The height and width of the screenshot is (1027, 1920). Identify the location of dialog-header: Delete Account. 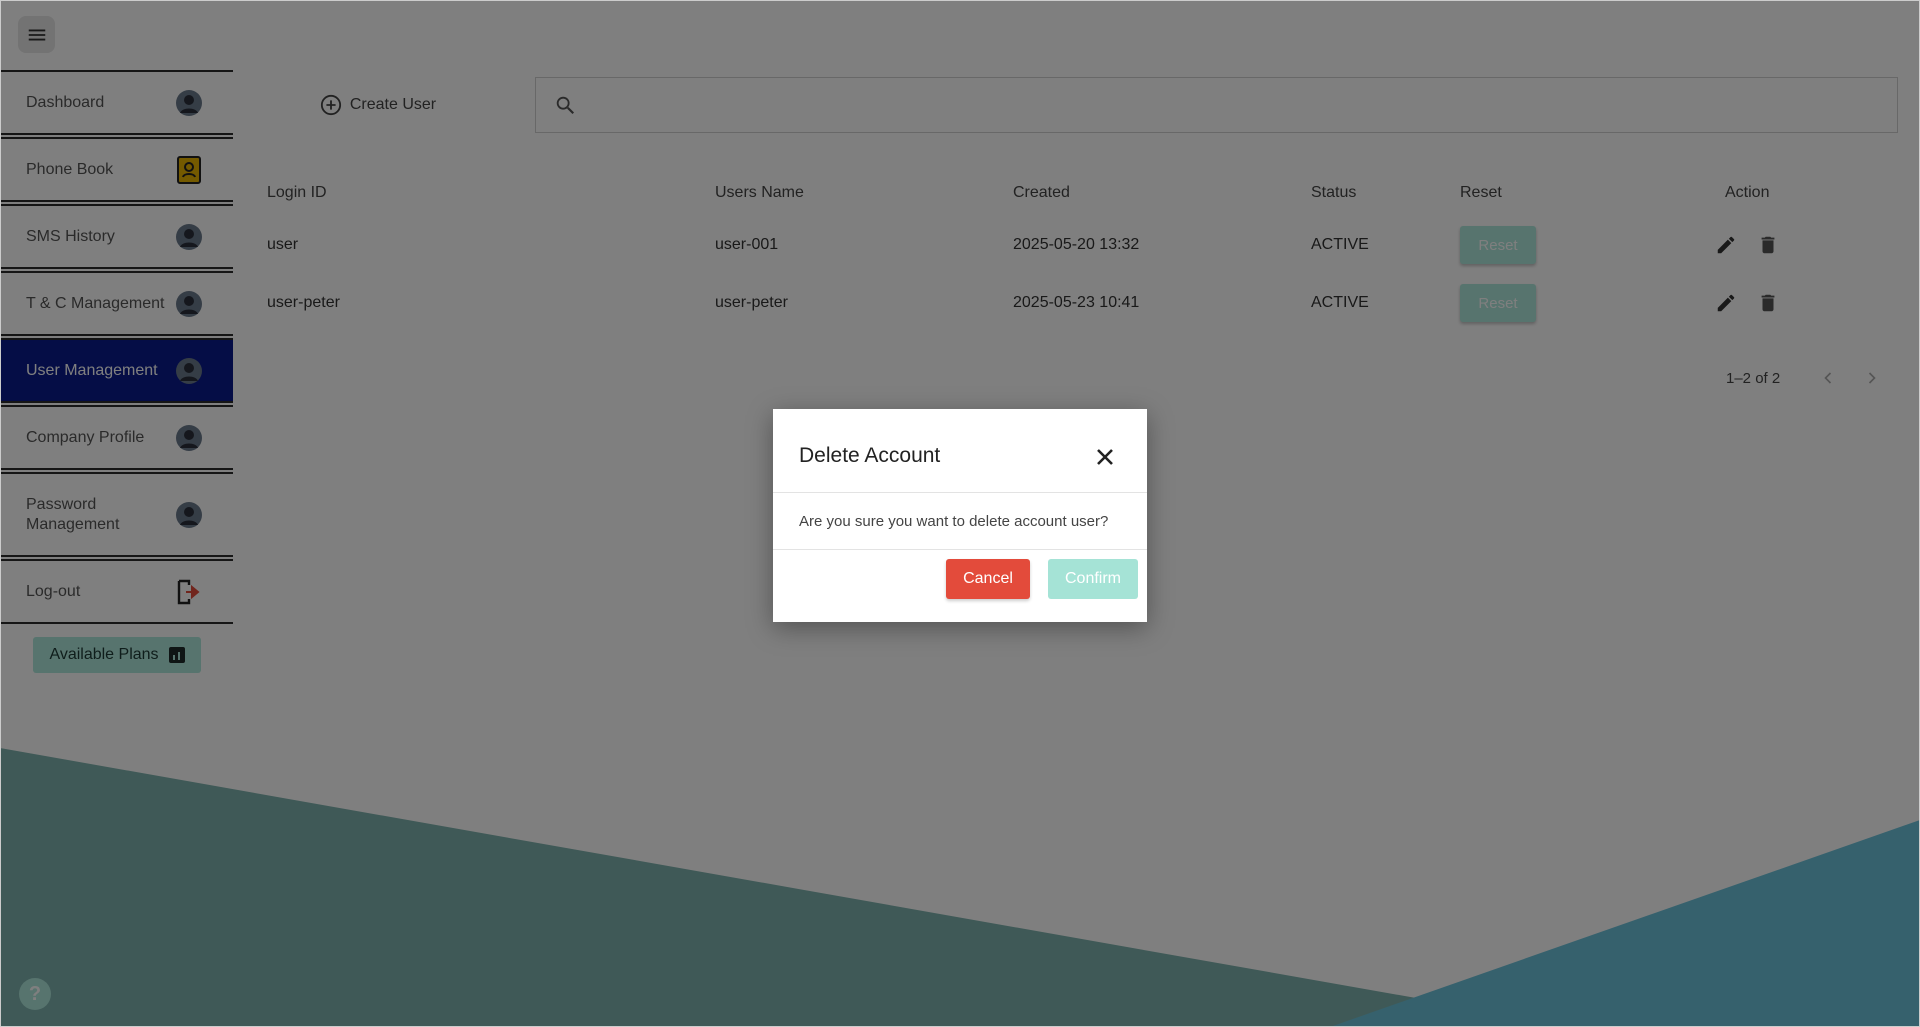
(960, 451).